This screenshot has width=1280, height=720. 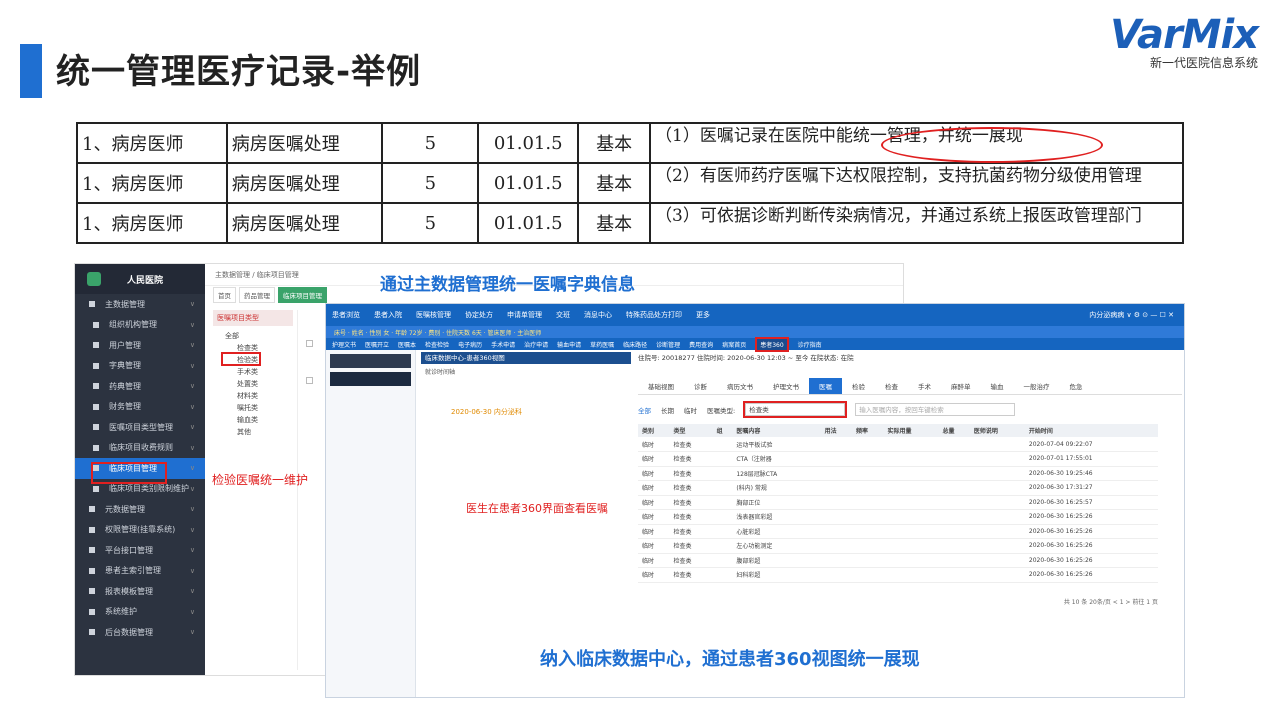 What do you see at coordinates (140, 345) in the screenshot?
I see `sidebar-item: 用户管理 ∨` at bounding box center [140, 345].